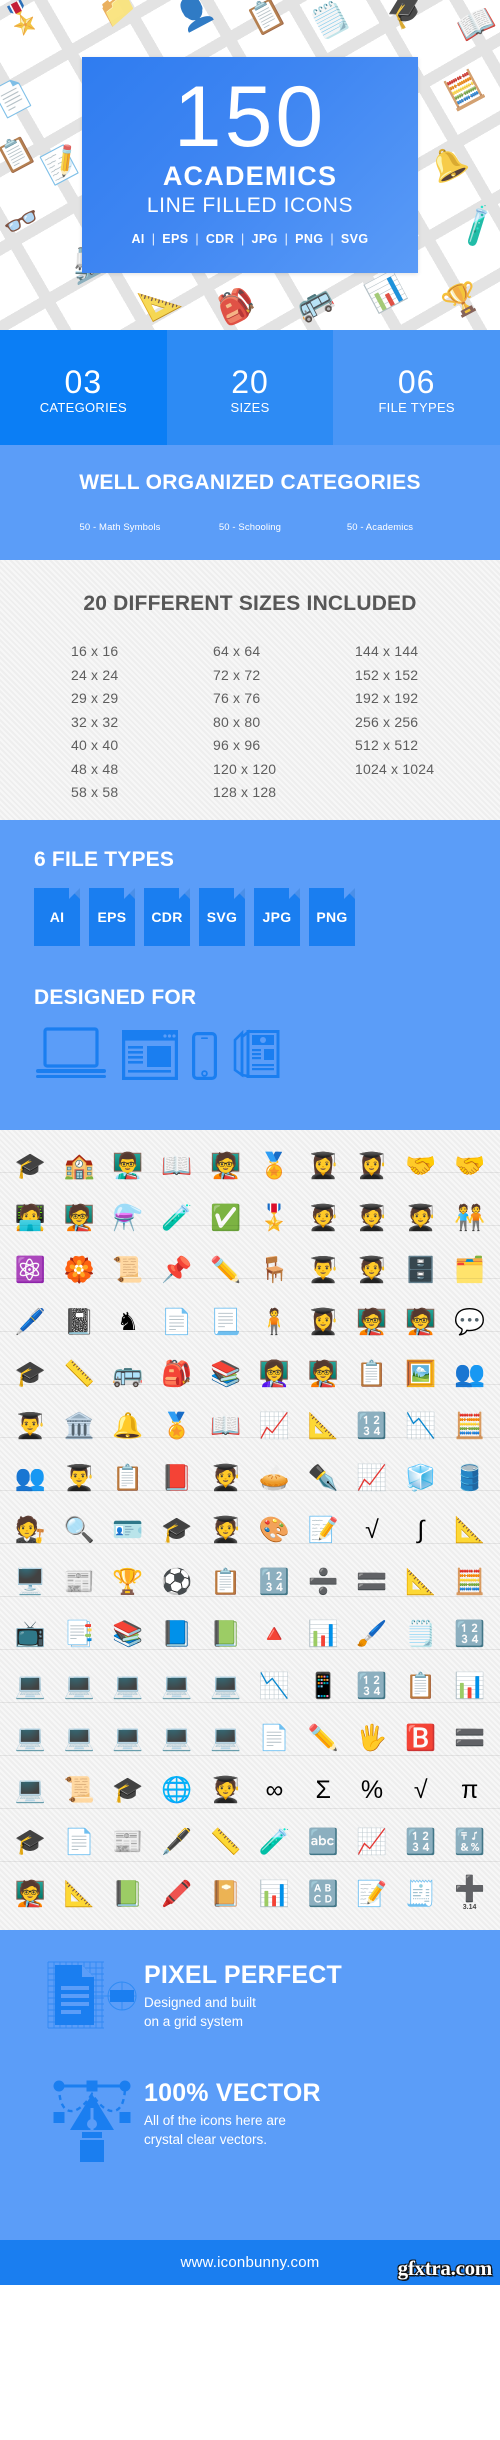  I want to click on size-value: 96 x 96, so click(237, 745).